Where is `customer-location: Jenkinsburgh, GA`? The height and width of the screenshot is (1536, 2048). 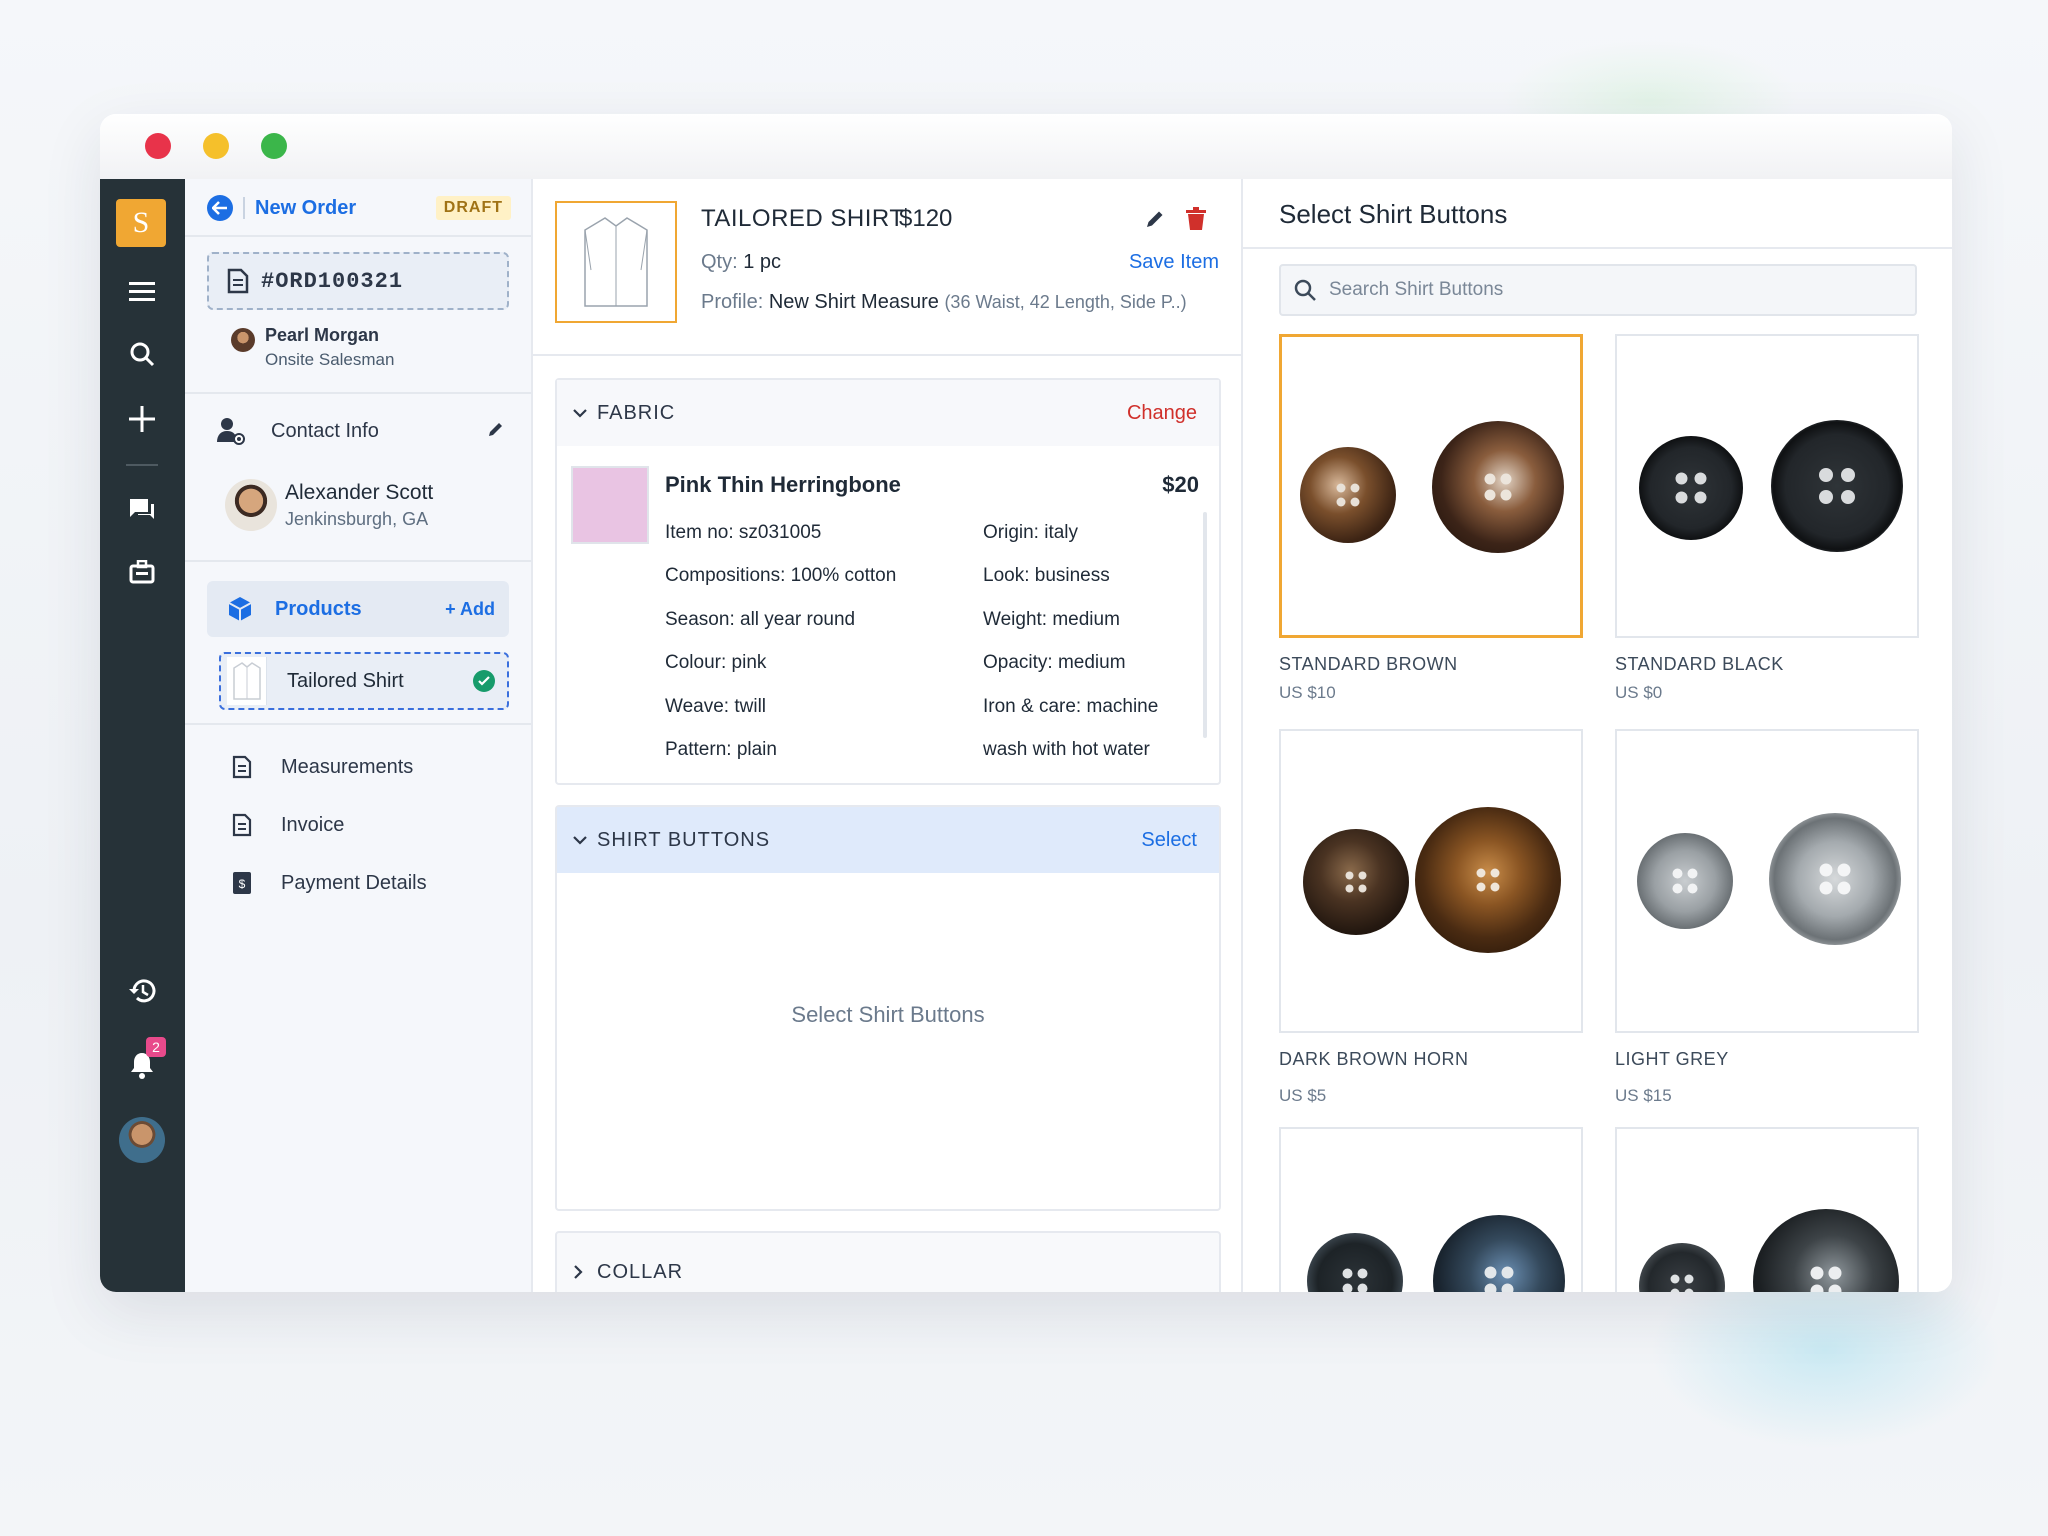
customer-location: Jenkinsburgh, GA is located at coordinates (357, 518).